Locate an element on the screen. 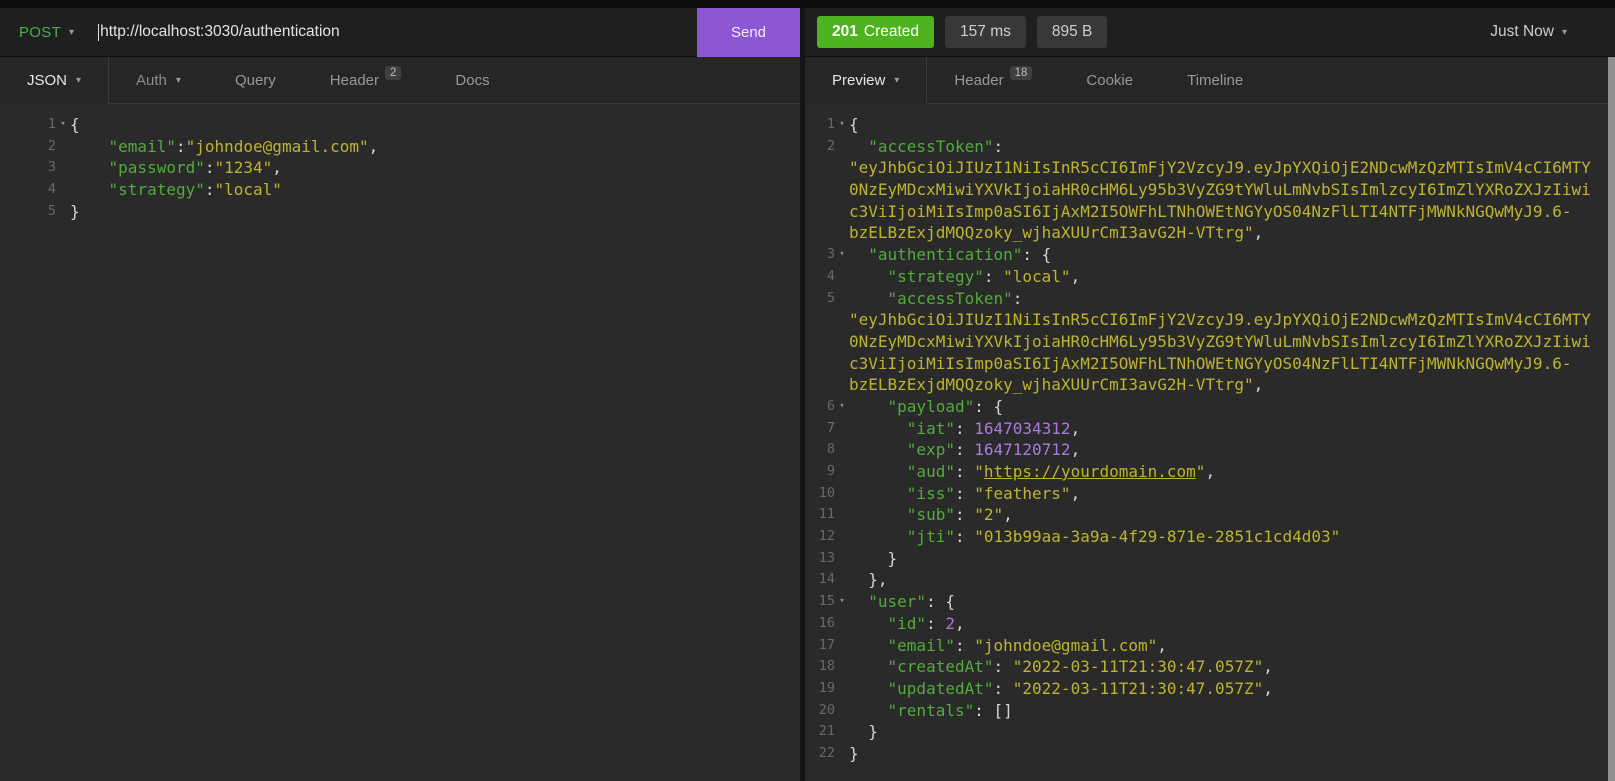 This screenshot has width=1615, height=781. code-line: 20 "rentals": [] is located at coordinates (1210, 711).